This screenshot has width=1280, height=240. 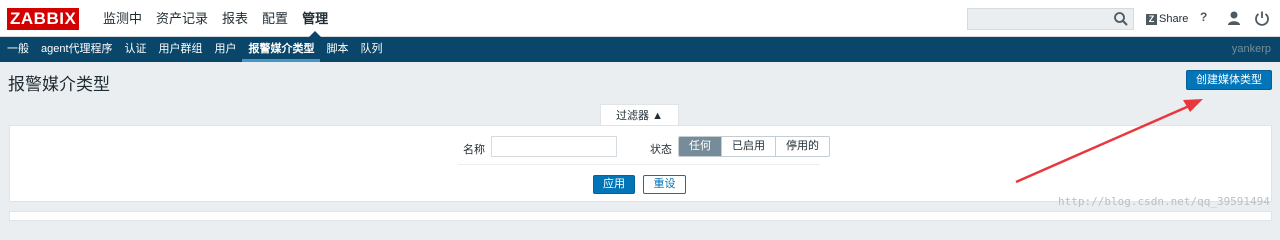 What do you see at coordinates (275, 18) in the screenshot?
I see `menu-item-configuration: 配置` at bounding box center [275, 18].